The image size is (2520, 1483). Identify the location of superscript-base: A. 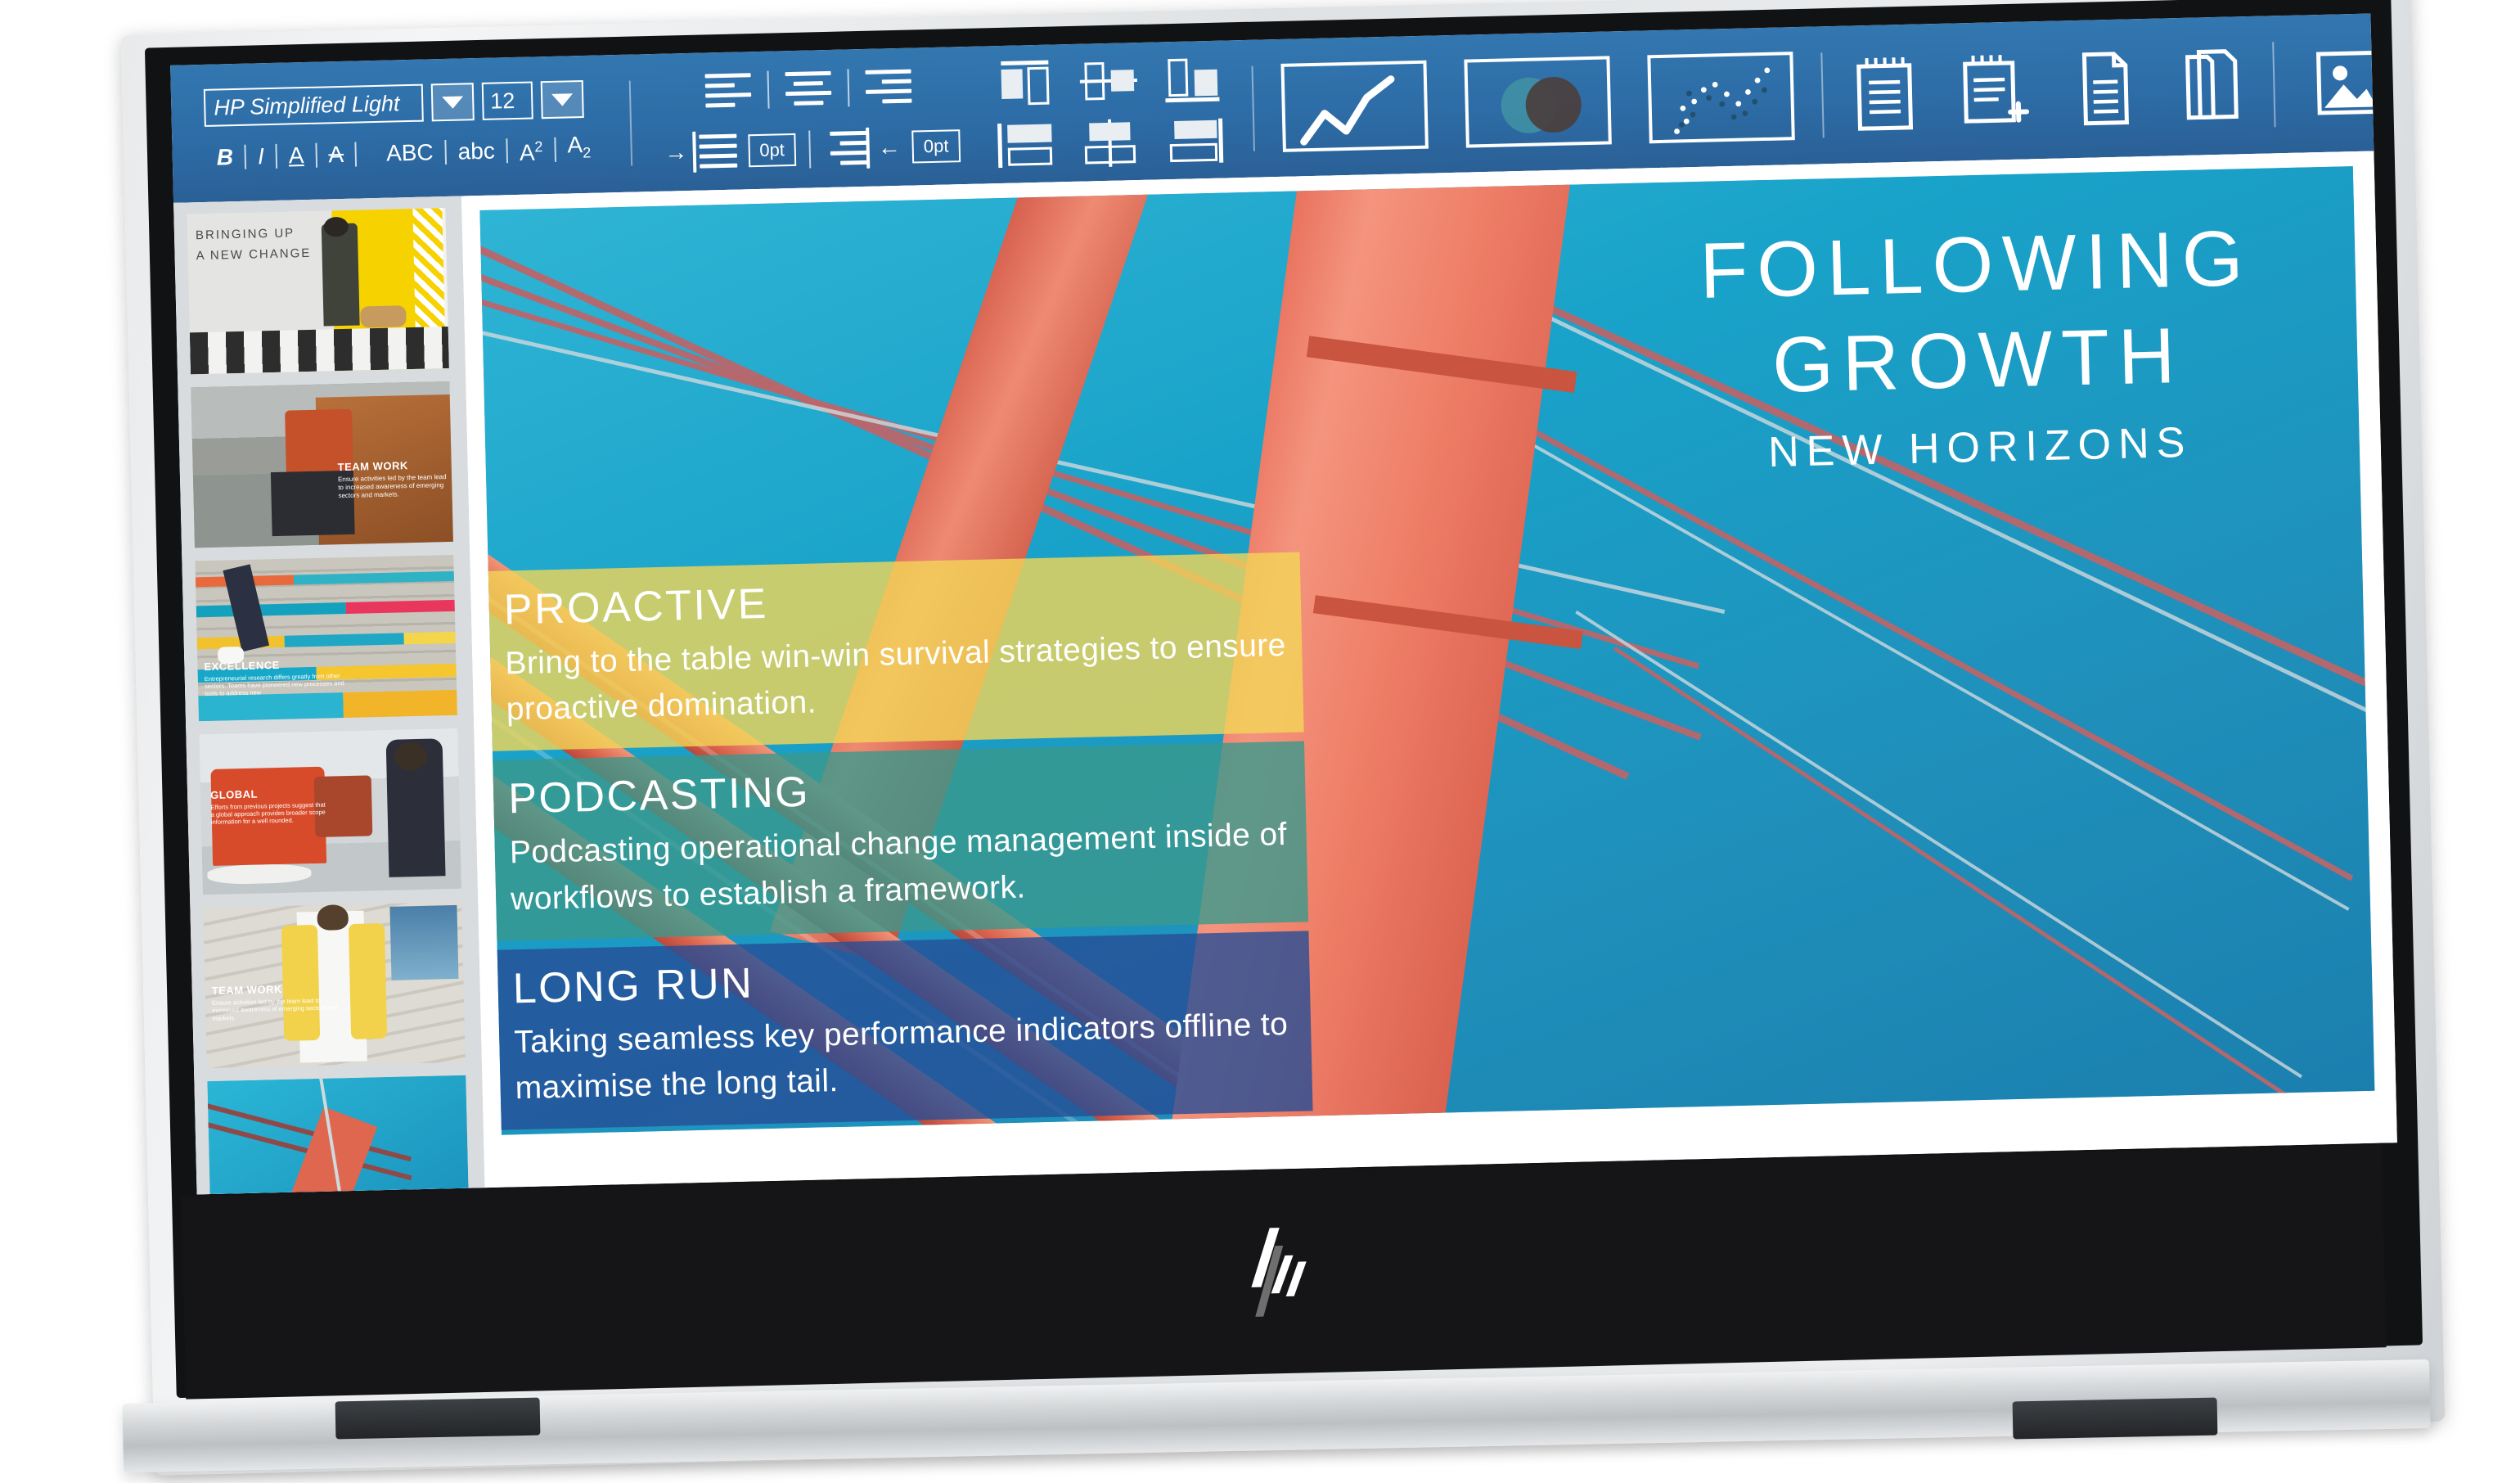
(527, 153).